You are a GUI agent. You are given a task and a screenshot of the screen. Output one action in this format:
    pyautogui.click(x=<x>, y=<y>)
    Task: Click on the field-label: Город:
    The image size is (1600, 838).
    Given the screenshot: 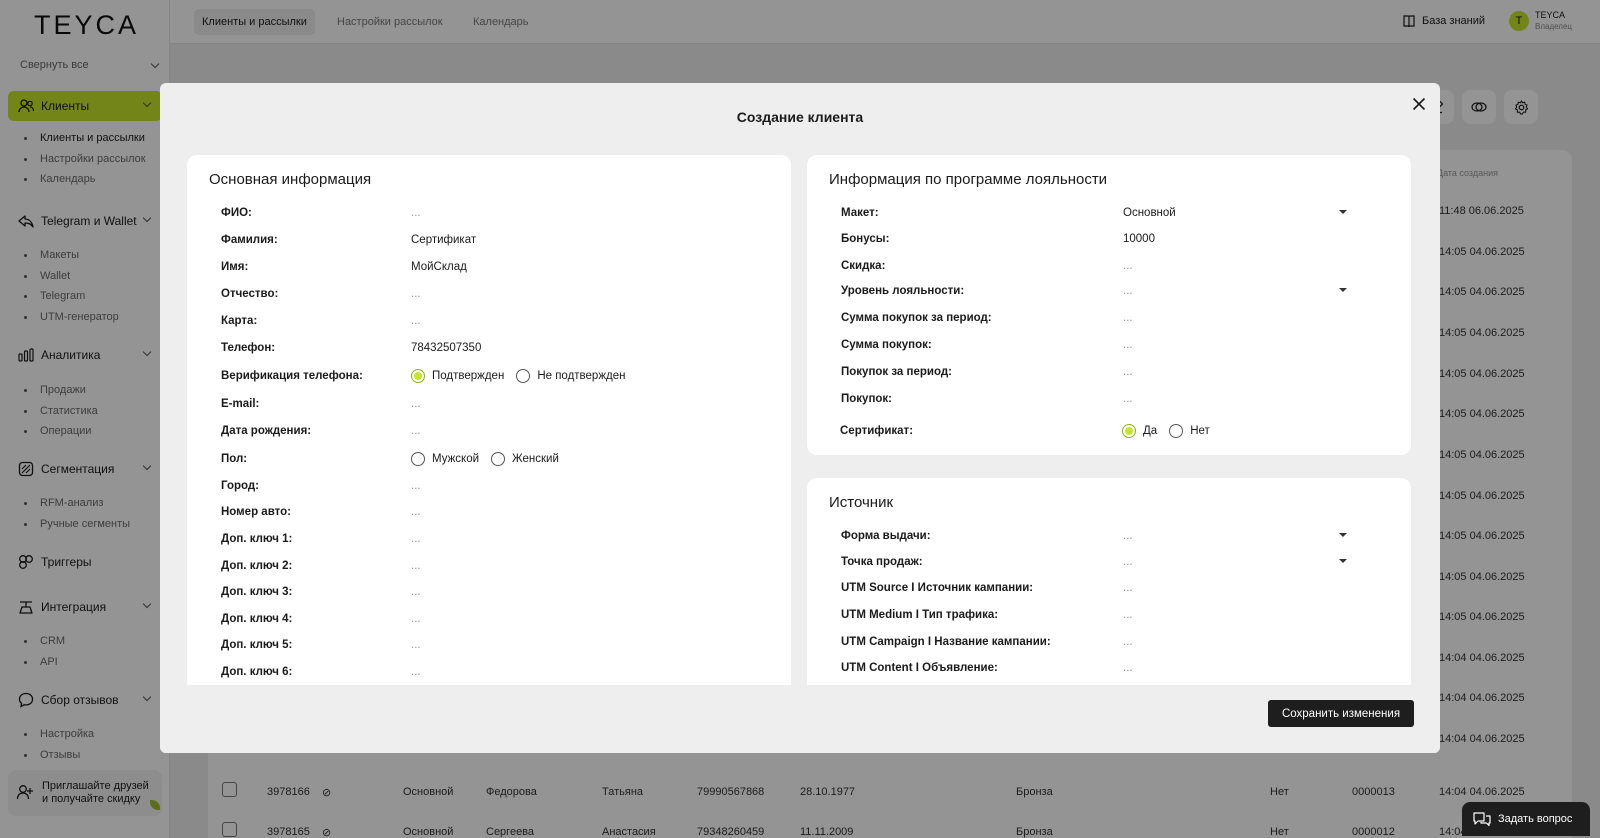 What is the action you would take?
    pyautogui.click(x=240, y=486)
    